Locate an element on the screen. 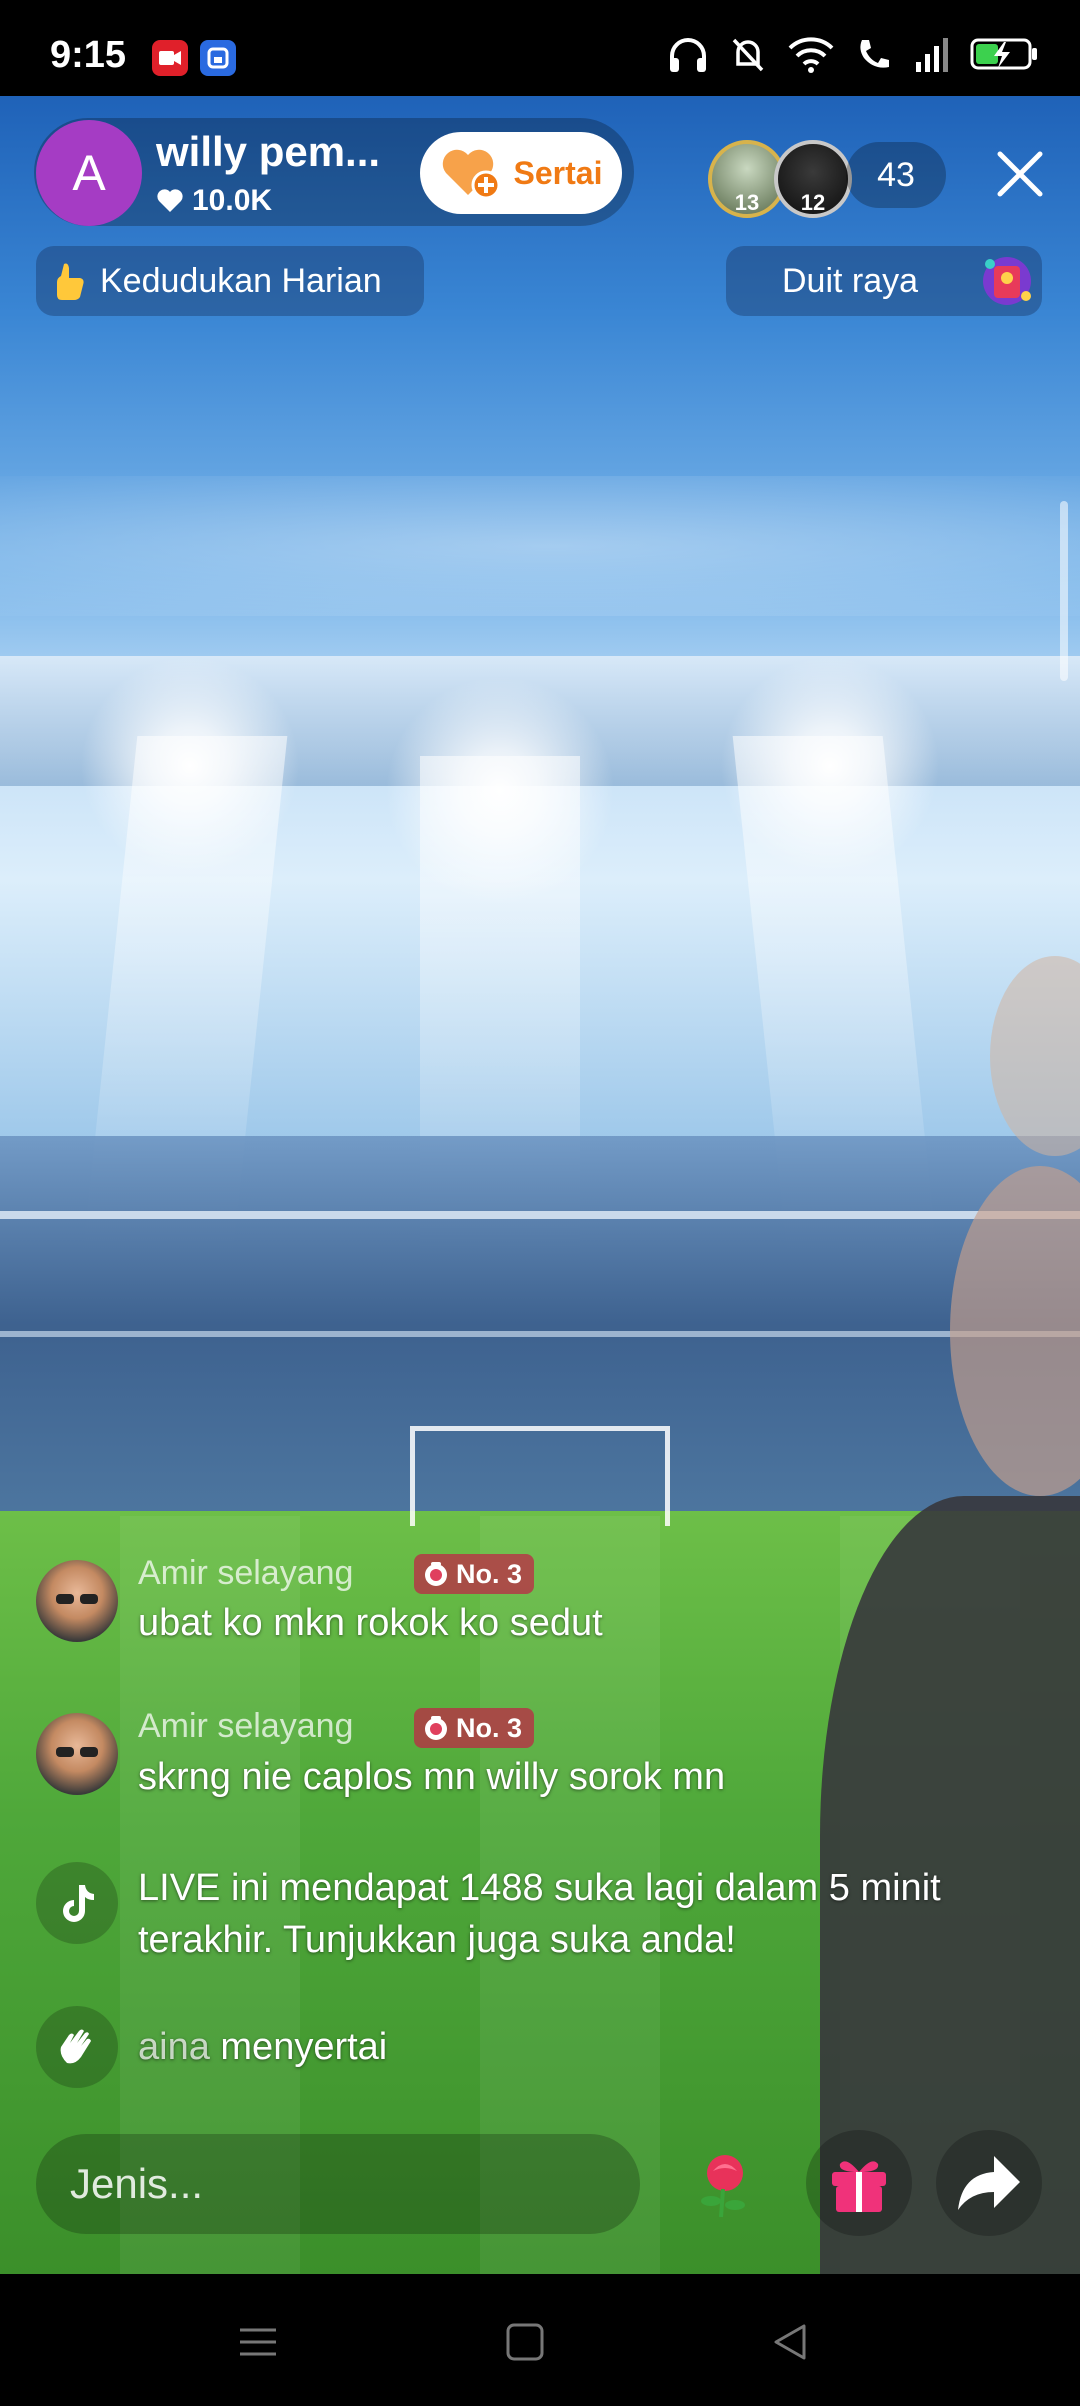  square-icon is located at coordinates (525, 2342).